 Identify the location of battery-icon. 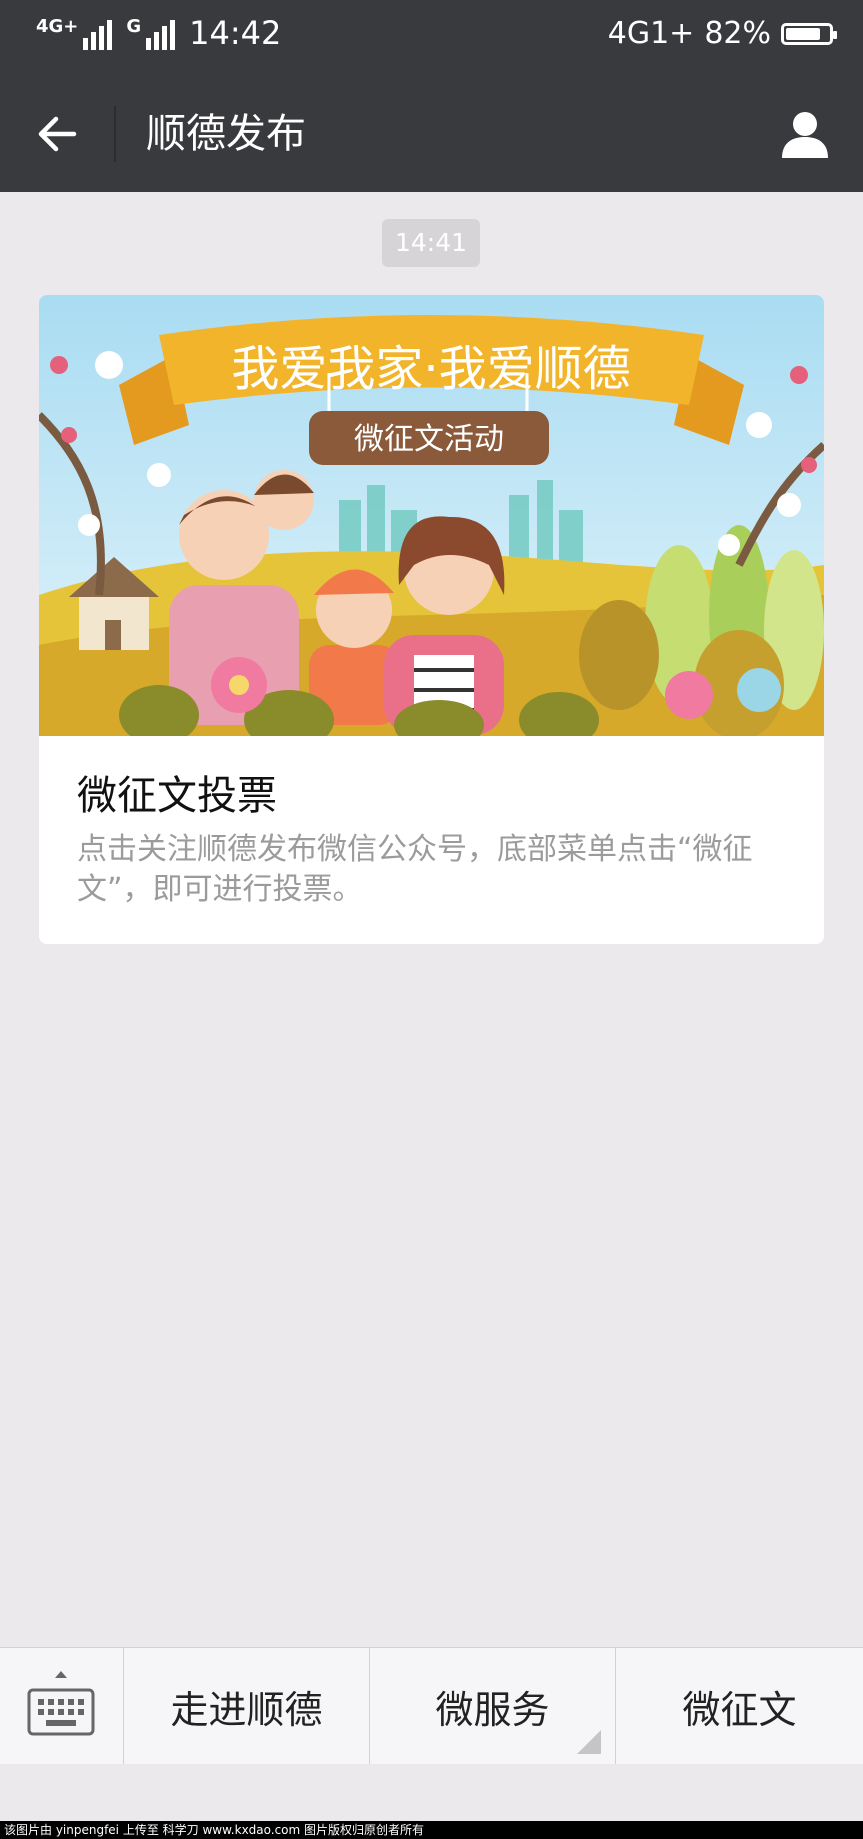
(809, 33).